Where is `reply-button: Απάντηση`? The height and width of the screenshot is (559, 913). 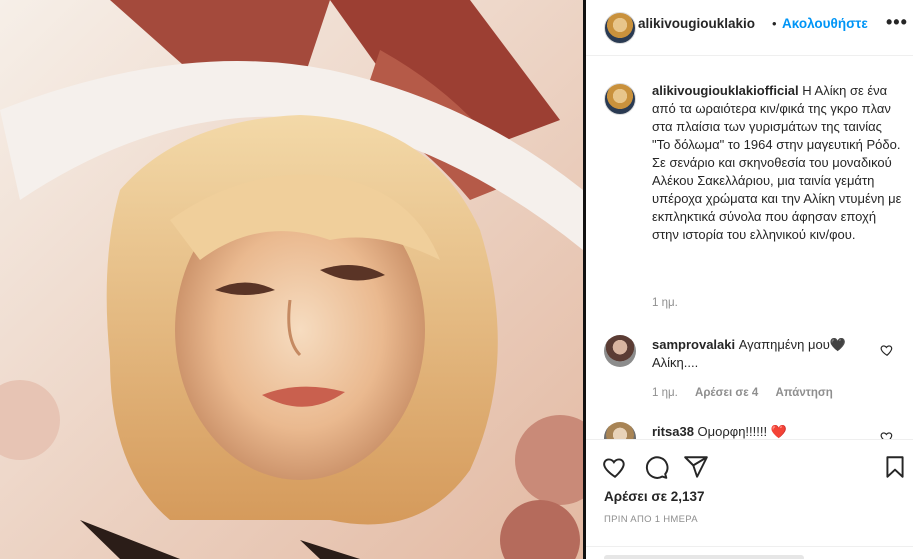 reply-button: Απάντηση is located at coordinates (803, 393).